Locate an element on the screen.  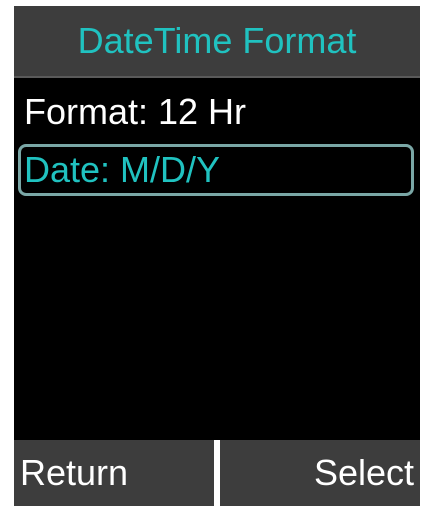
menu-item-time-format: Format: 12 Hr is located at coordinates (216, 112).